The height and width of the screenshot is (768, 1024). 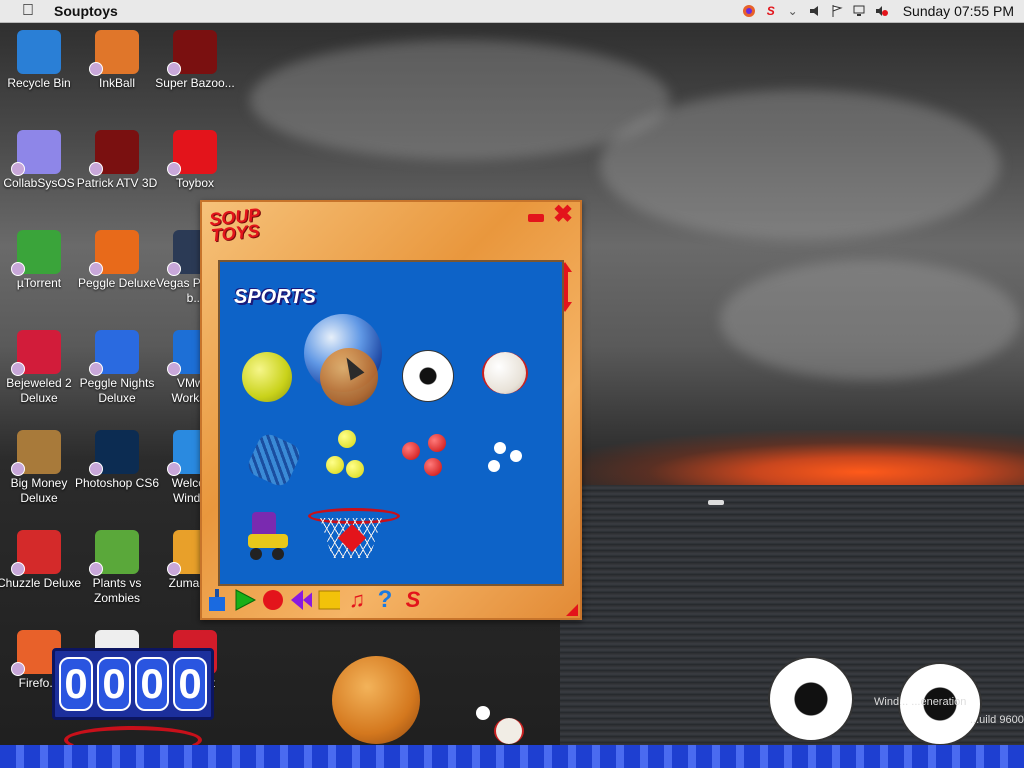 I want to click on photoshop-icon, so click(x=114, y=453).